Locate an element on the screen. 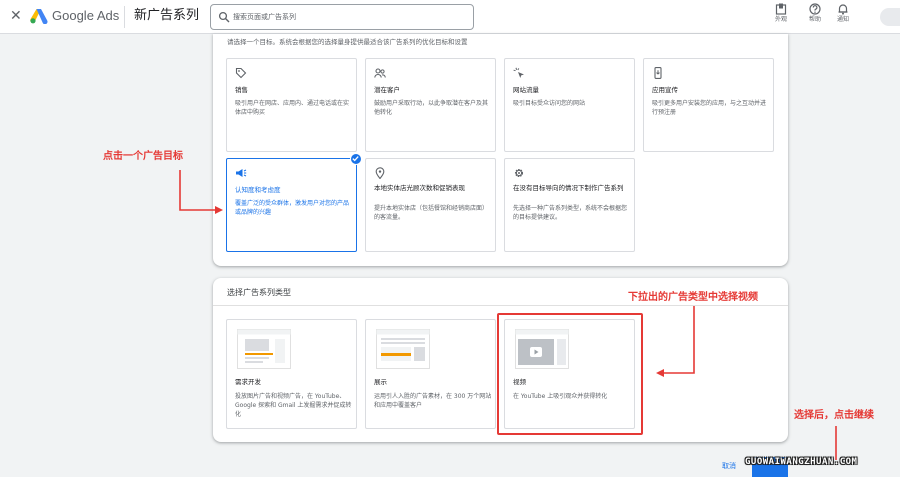  cancel-button: 取消 is located at coordinates (729, 466).